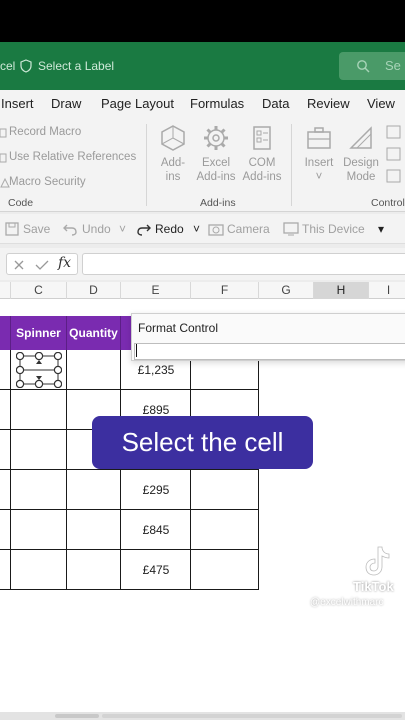 Image resolution: width=405 pixels, height=720 pixels. I want to click on tab-review: Review, so click(328, 103).